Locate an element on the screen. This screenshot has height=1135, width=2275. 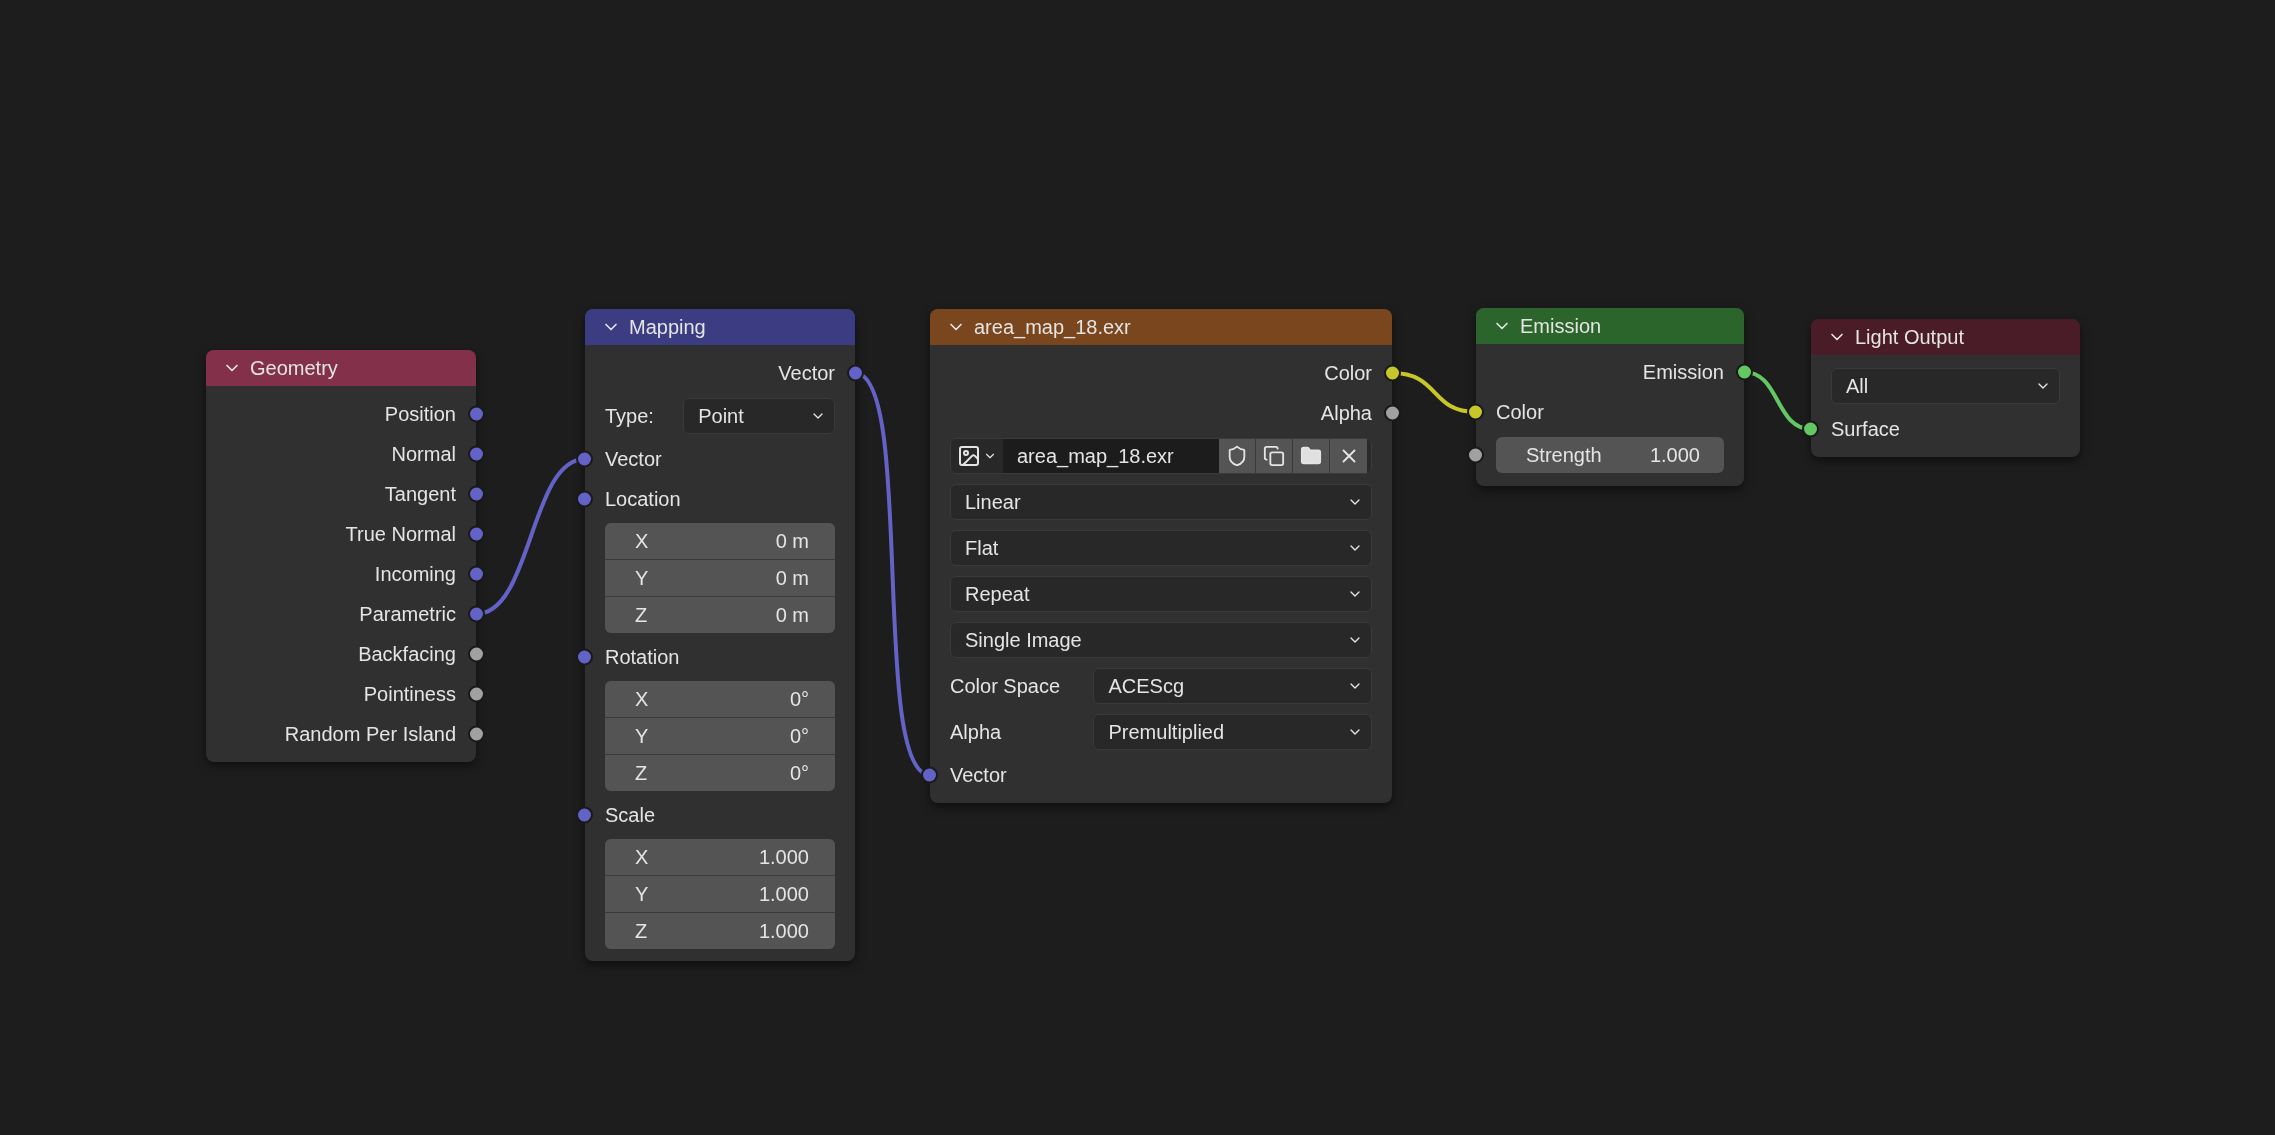
socket-label: Location is located at coordinates (643, 499).